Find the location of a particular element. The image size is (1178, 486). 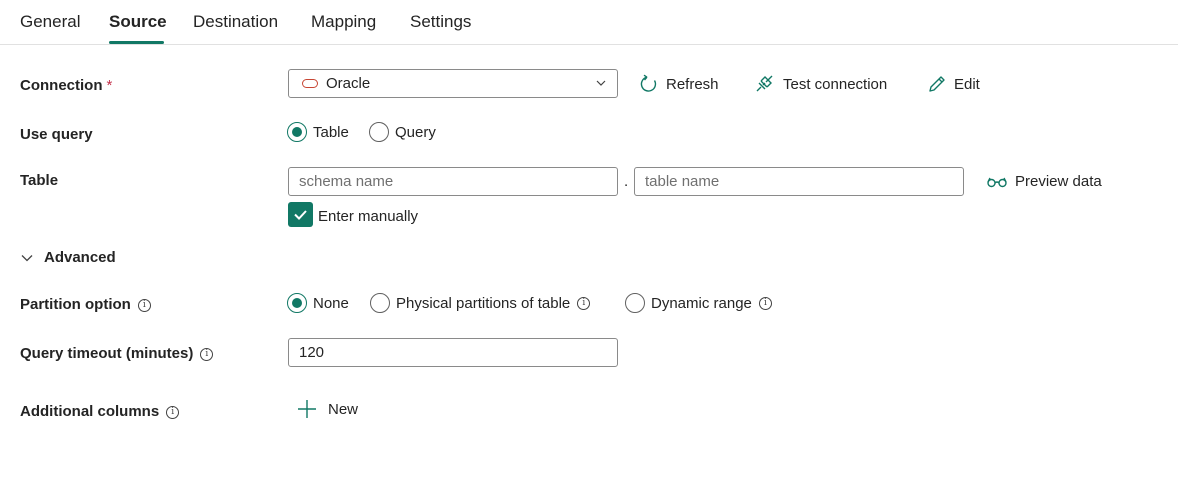

partition-none-radio: None is located at coordinates (318, 303).